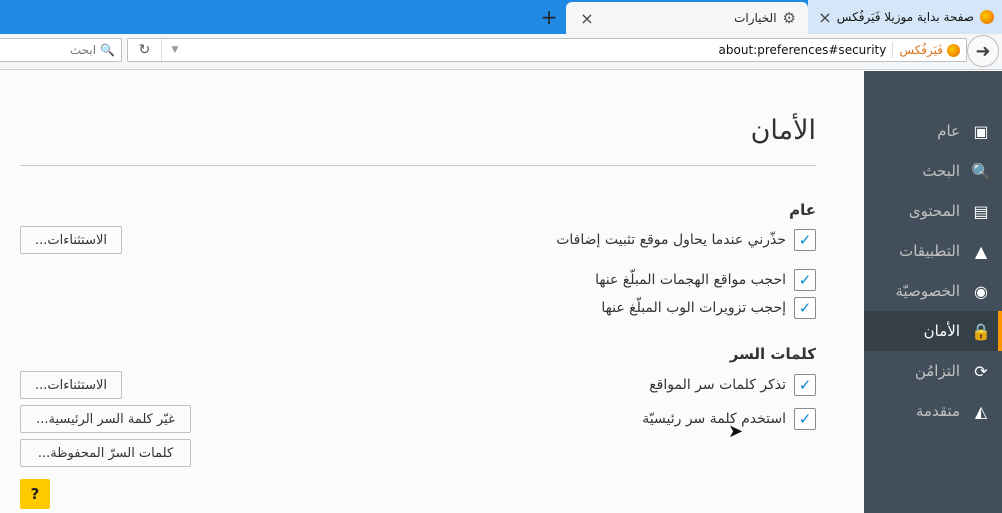  I want to click on sidebar-item-label: الخصوصيّة, so click(927, 291).